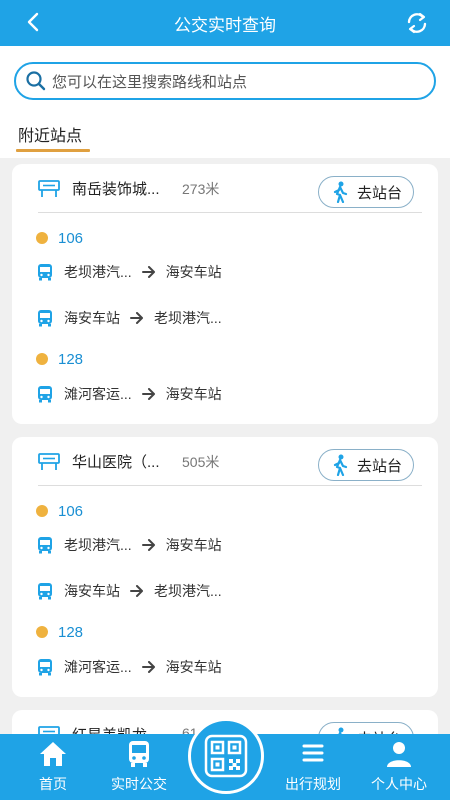 The width and height of the screenshot is (450, 800). I want to click on tab-planning-label: 出行规划, so click(313, 784).